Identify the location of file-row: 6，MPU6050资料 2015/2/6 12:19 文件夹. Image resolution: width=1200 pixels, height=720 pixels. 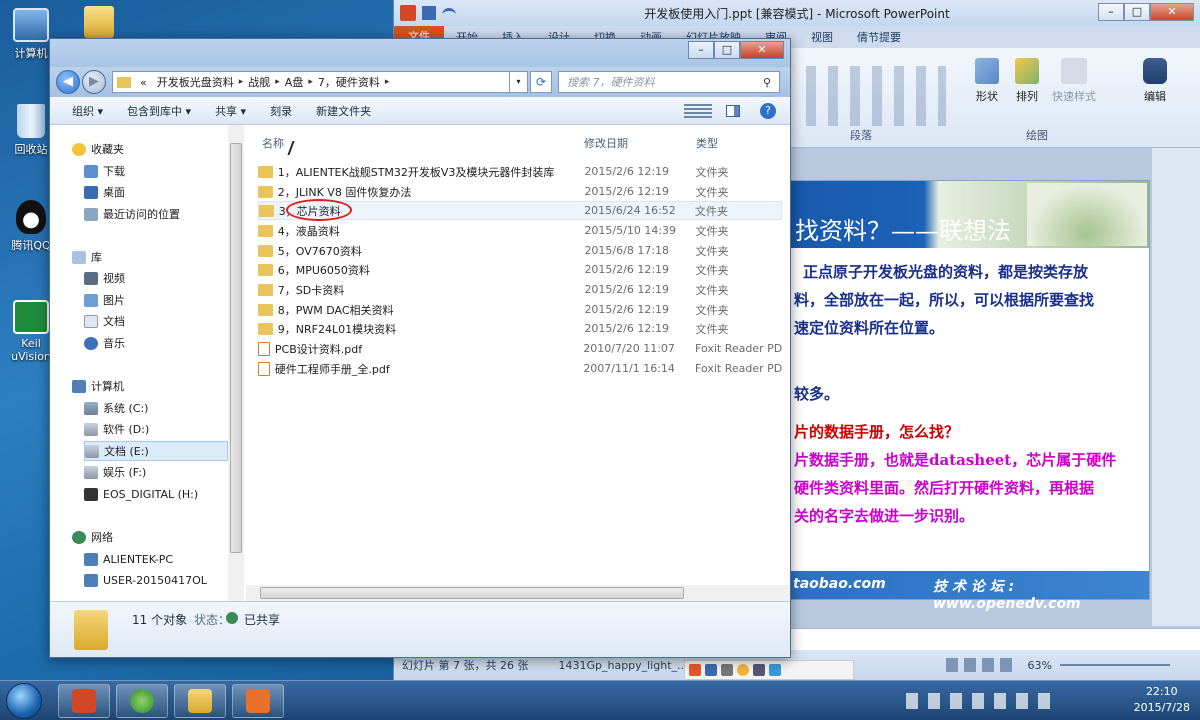
(520, 269).